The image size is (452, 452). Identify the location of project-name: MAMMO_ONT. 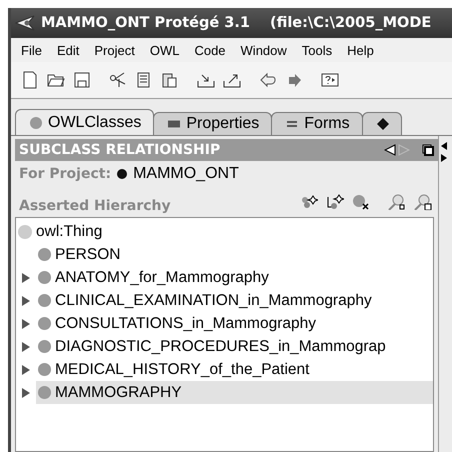
(186, 174).